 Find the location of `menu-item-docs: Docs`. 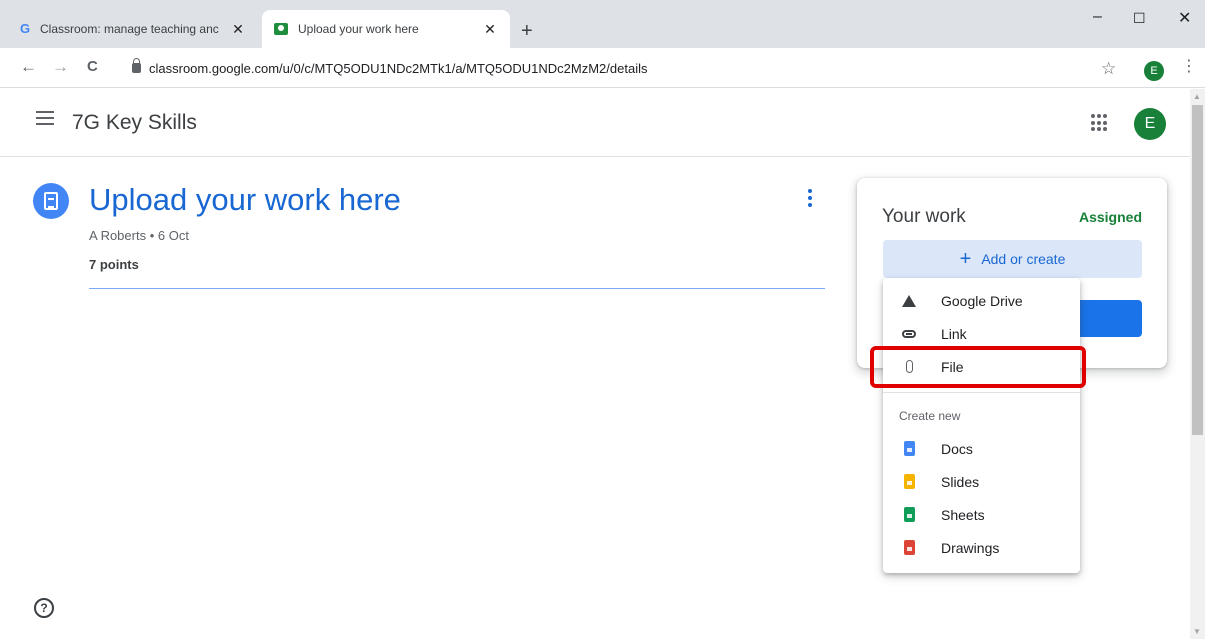

menu-item-docs: Docs is located at coordinates (981, 448).